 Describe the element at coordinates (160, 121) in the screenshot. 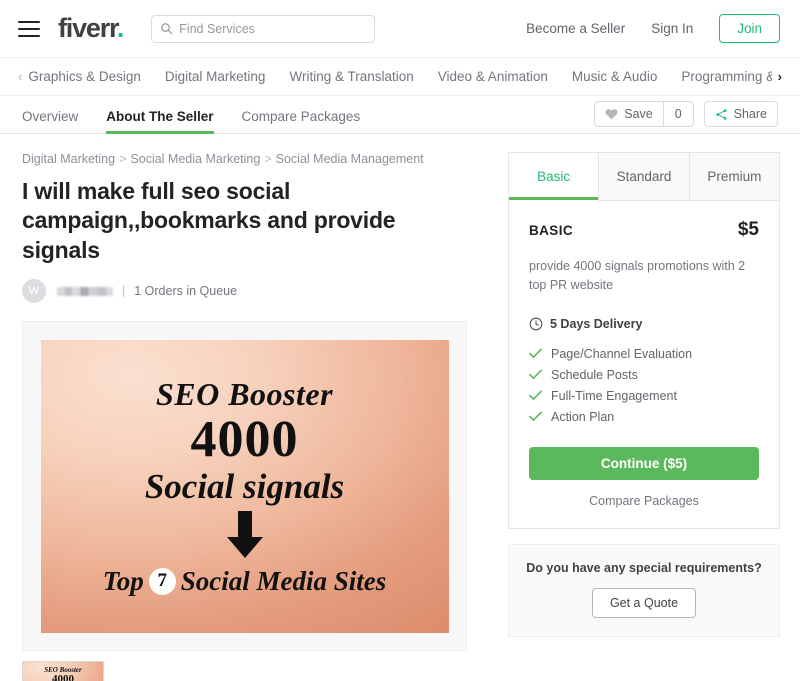

I see `tab-about-the-seller: About The Seller` at that location.